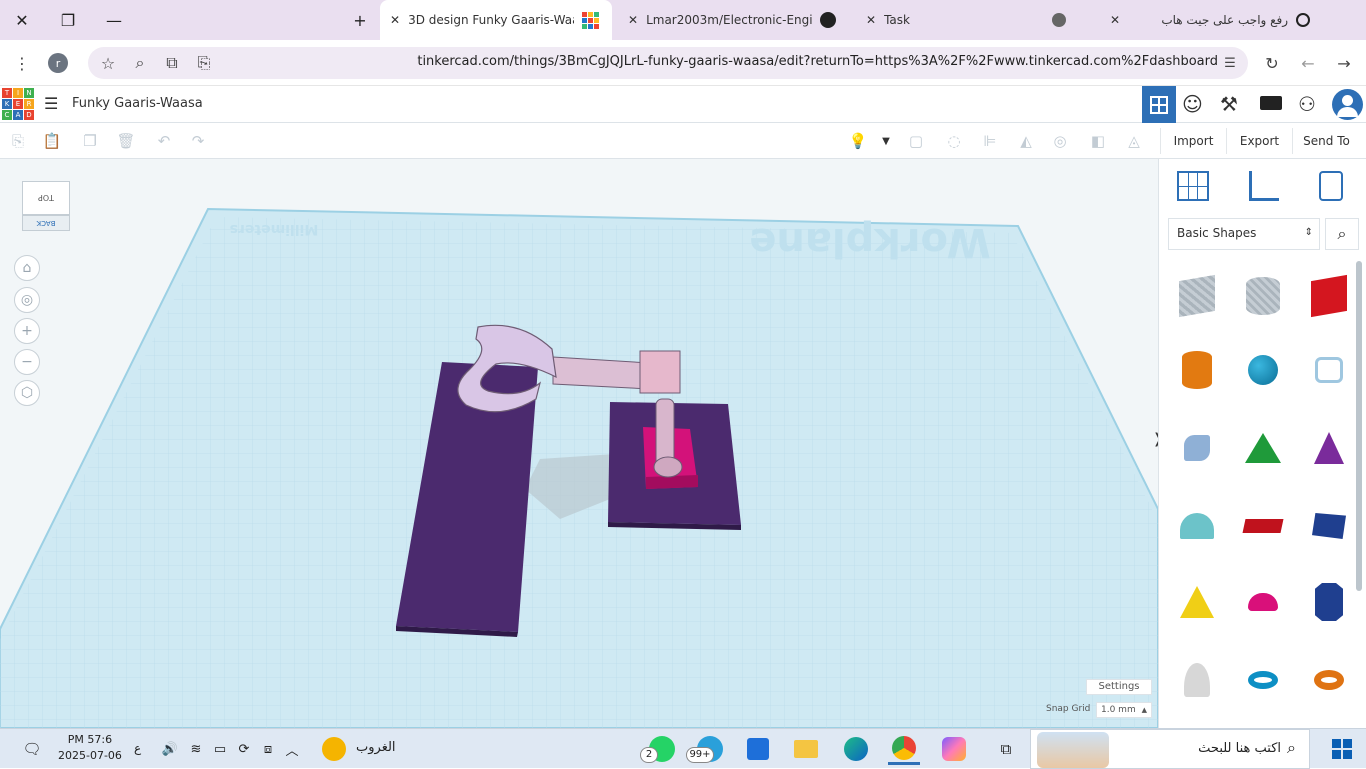  Describe the element at coordinates (1197, 448) in the screenshot. I see `shape-graphic` at that location.